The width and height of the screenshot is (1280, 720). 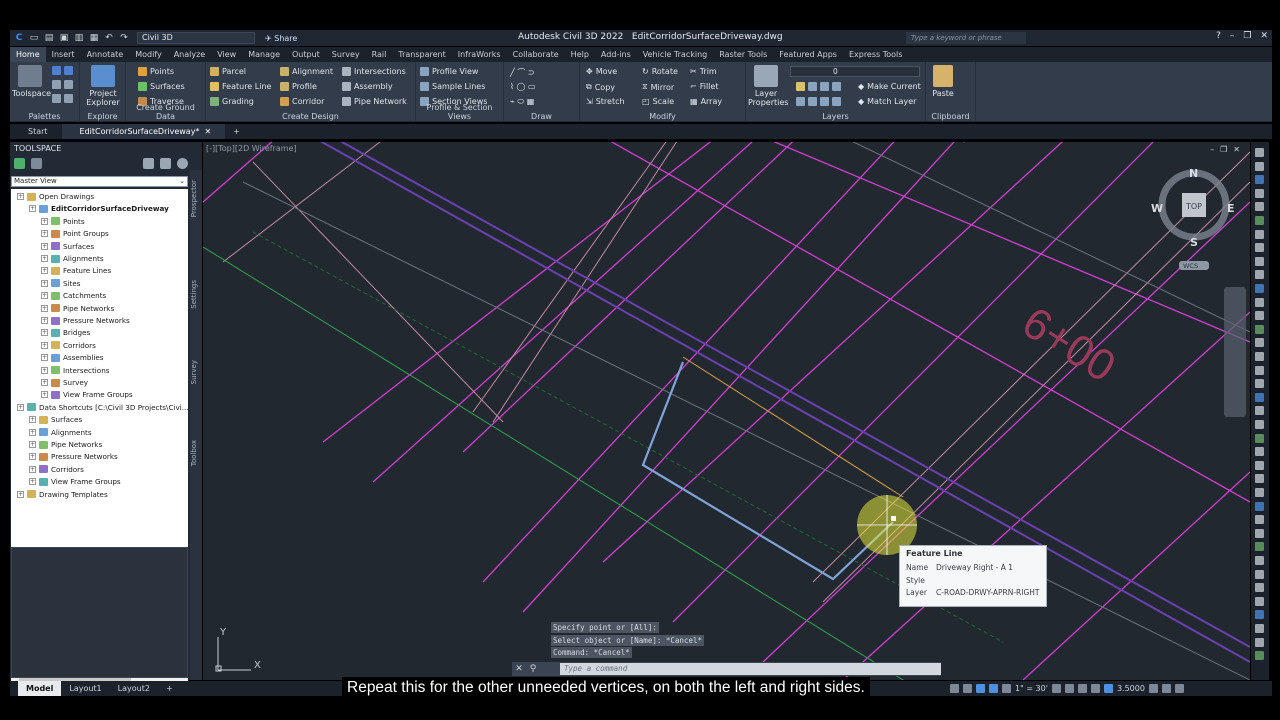 What do you see at coordinates (236, 131) in the screenshot?
I see `new-tab-button: +` at bounding box center [236, 131].